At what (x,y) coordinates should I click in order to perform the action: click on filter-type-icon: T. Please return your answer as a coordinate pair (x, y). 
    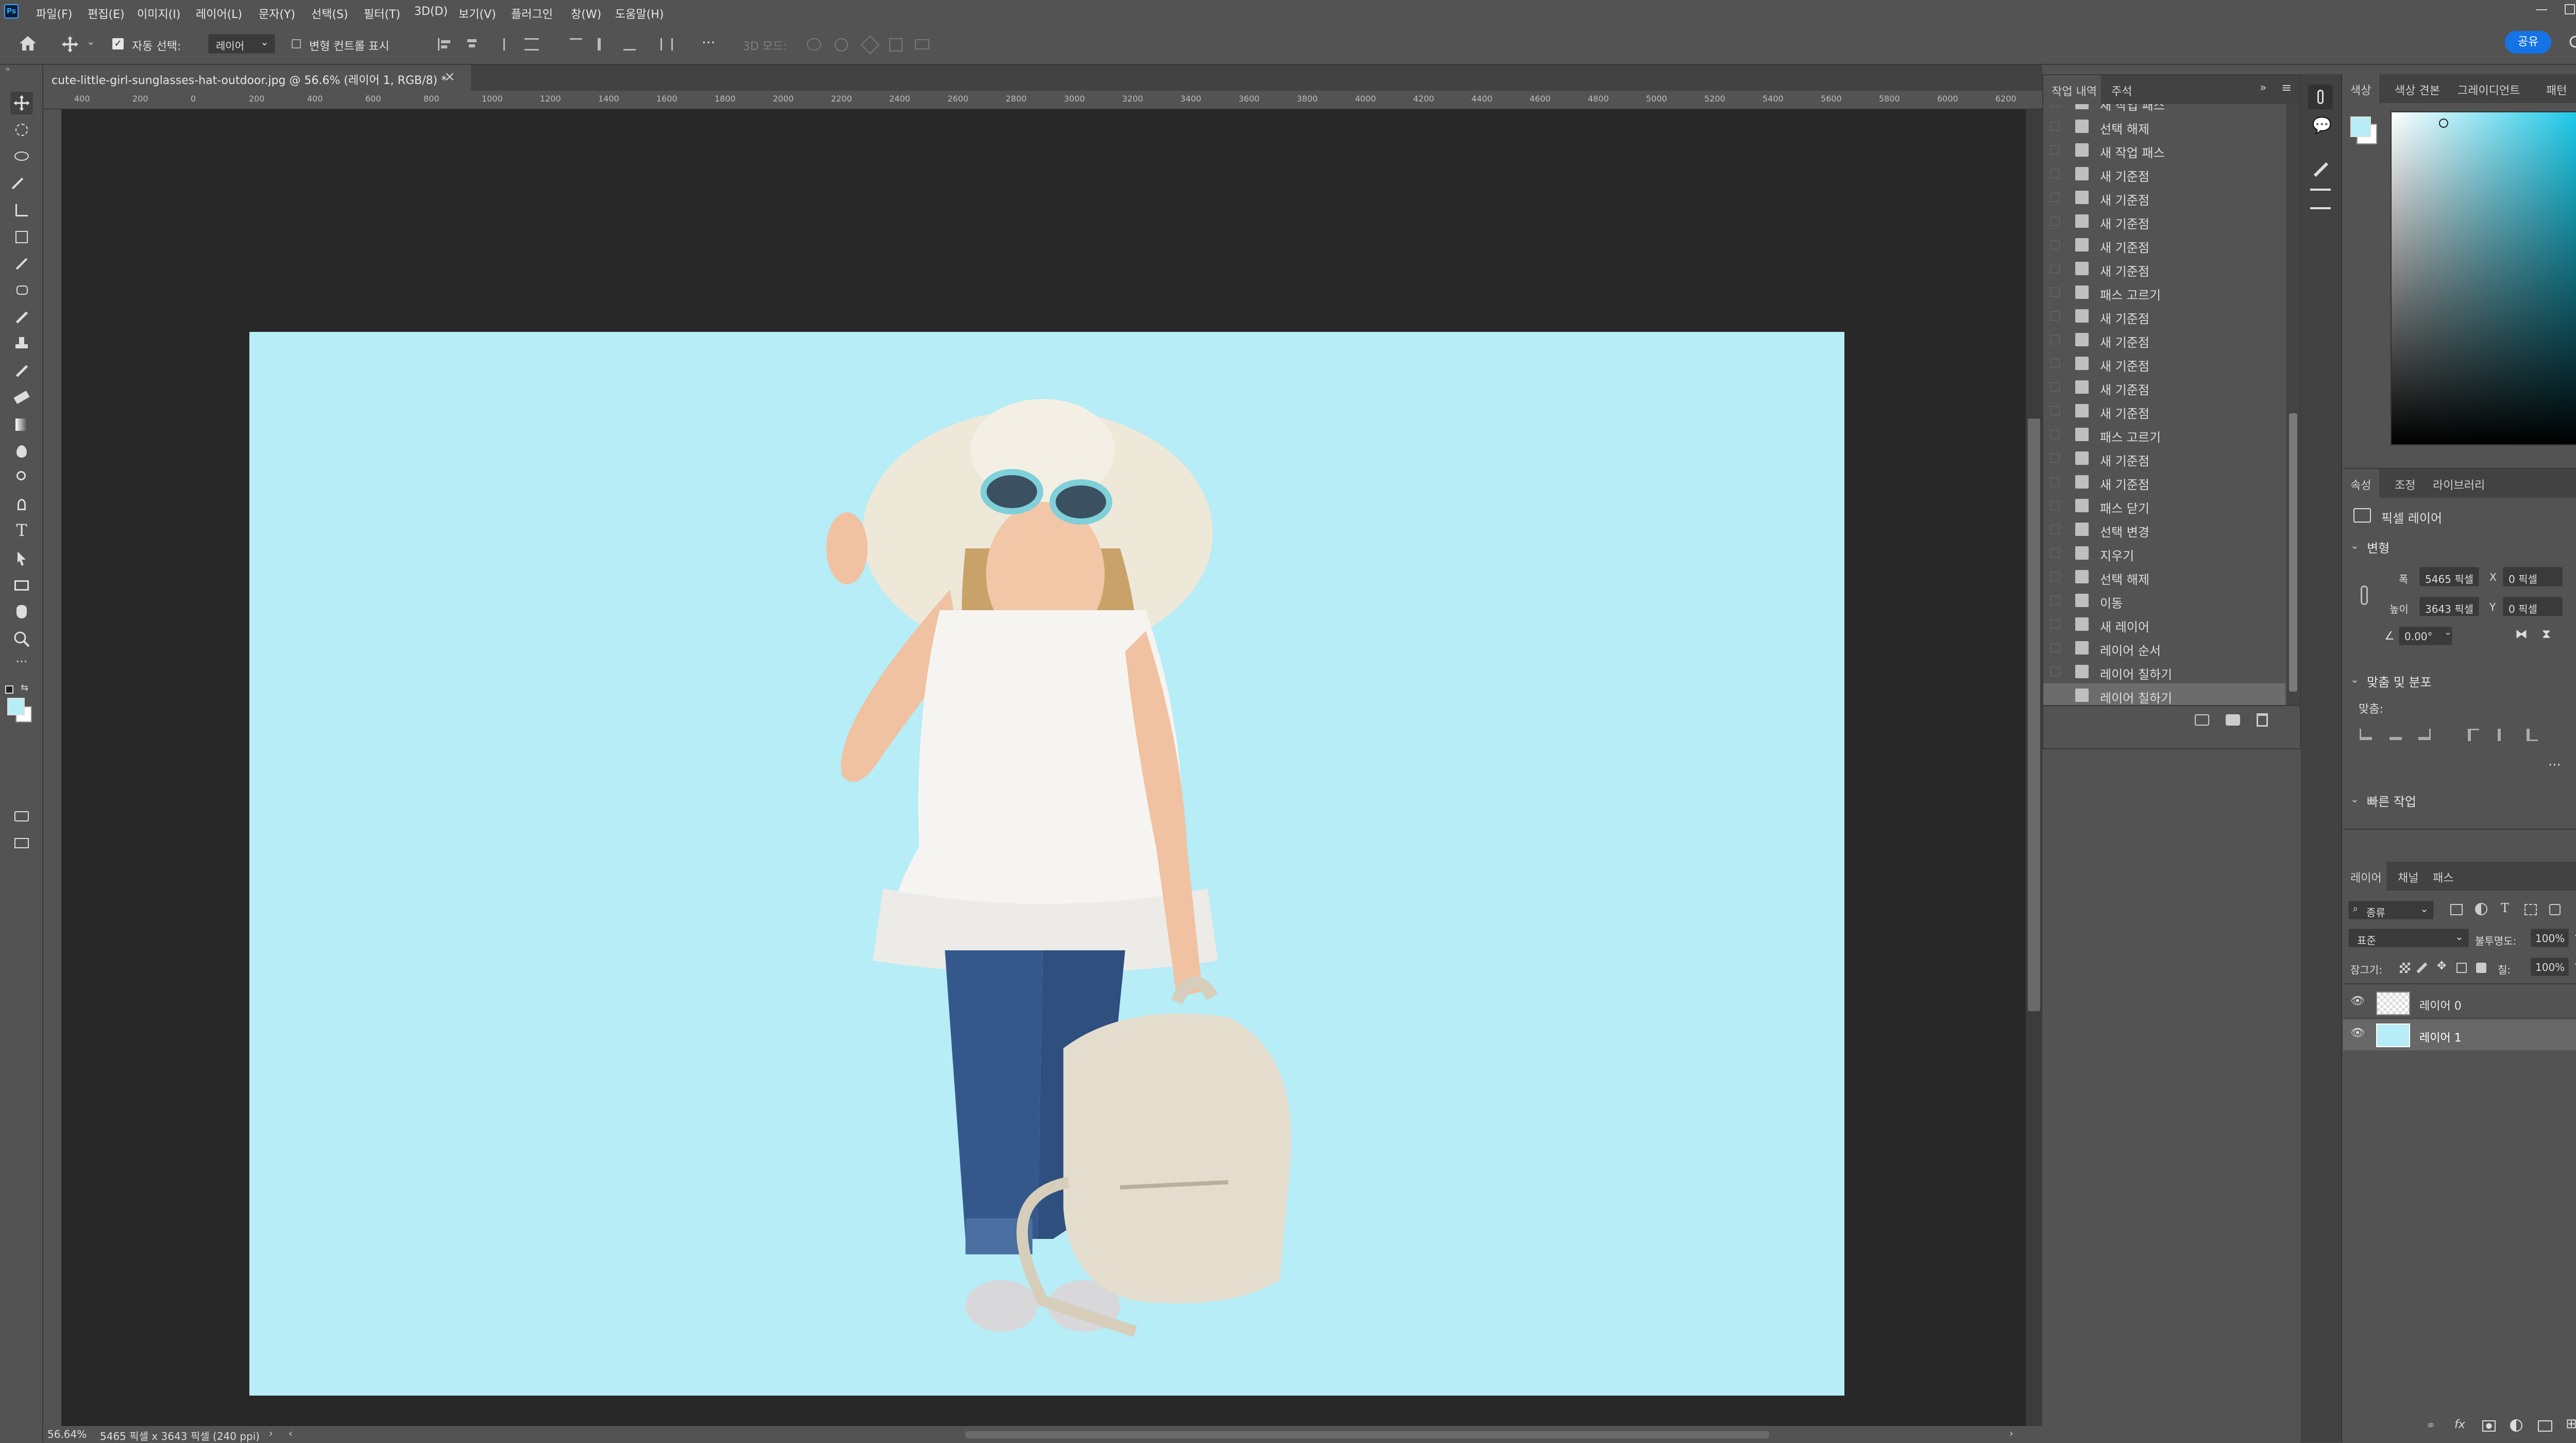
    Looking at the image, I should click on (2505, 908).